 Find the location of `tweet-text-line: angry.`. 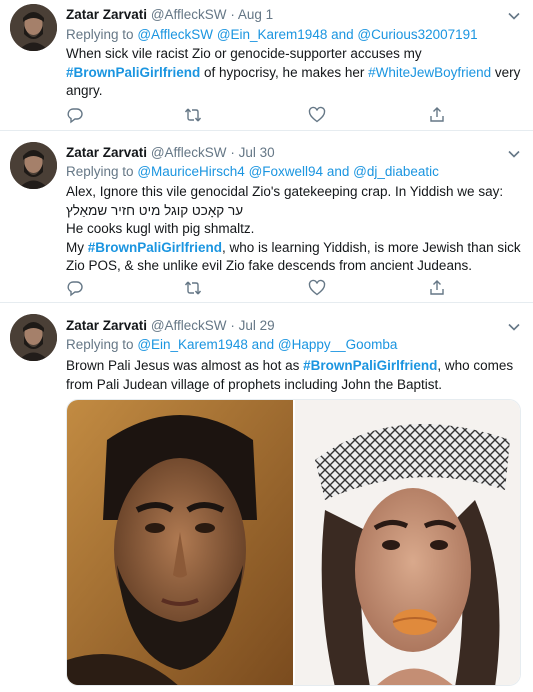

tweet-text-line: angry. is located at coordinates (84, 90).